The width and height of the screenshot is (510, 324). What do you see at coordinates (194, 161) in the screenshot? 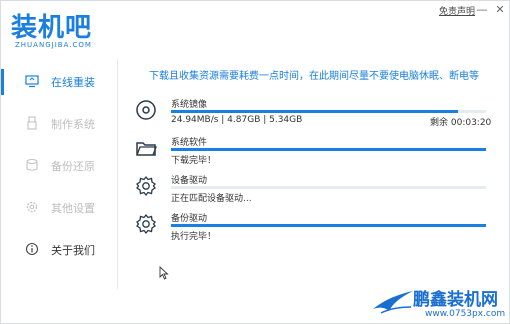
I see `task-status: 下载完毕！` at bounding box center [194, 161].